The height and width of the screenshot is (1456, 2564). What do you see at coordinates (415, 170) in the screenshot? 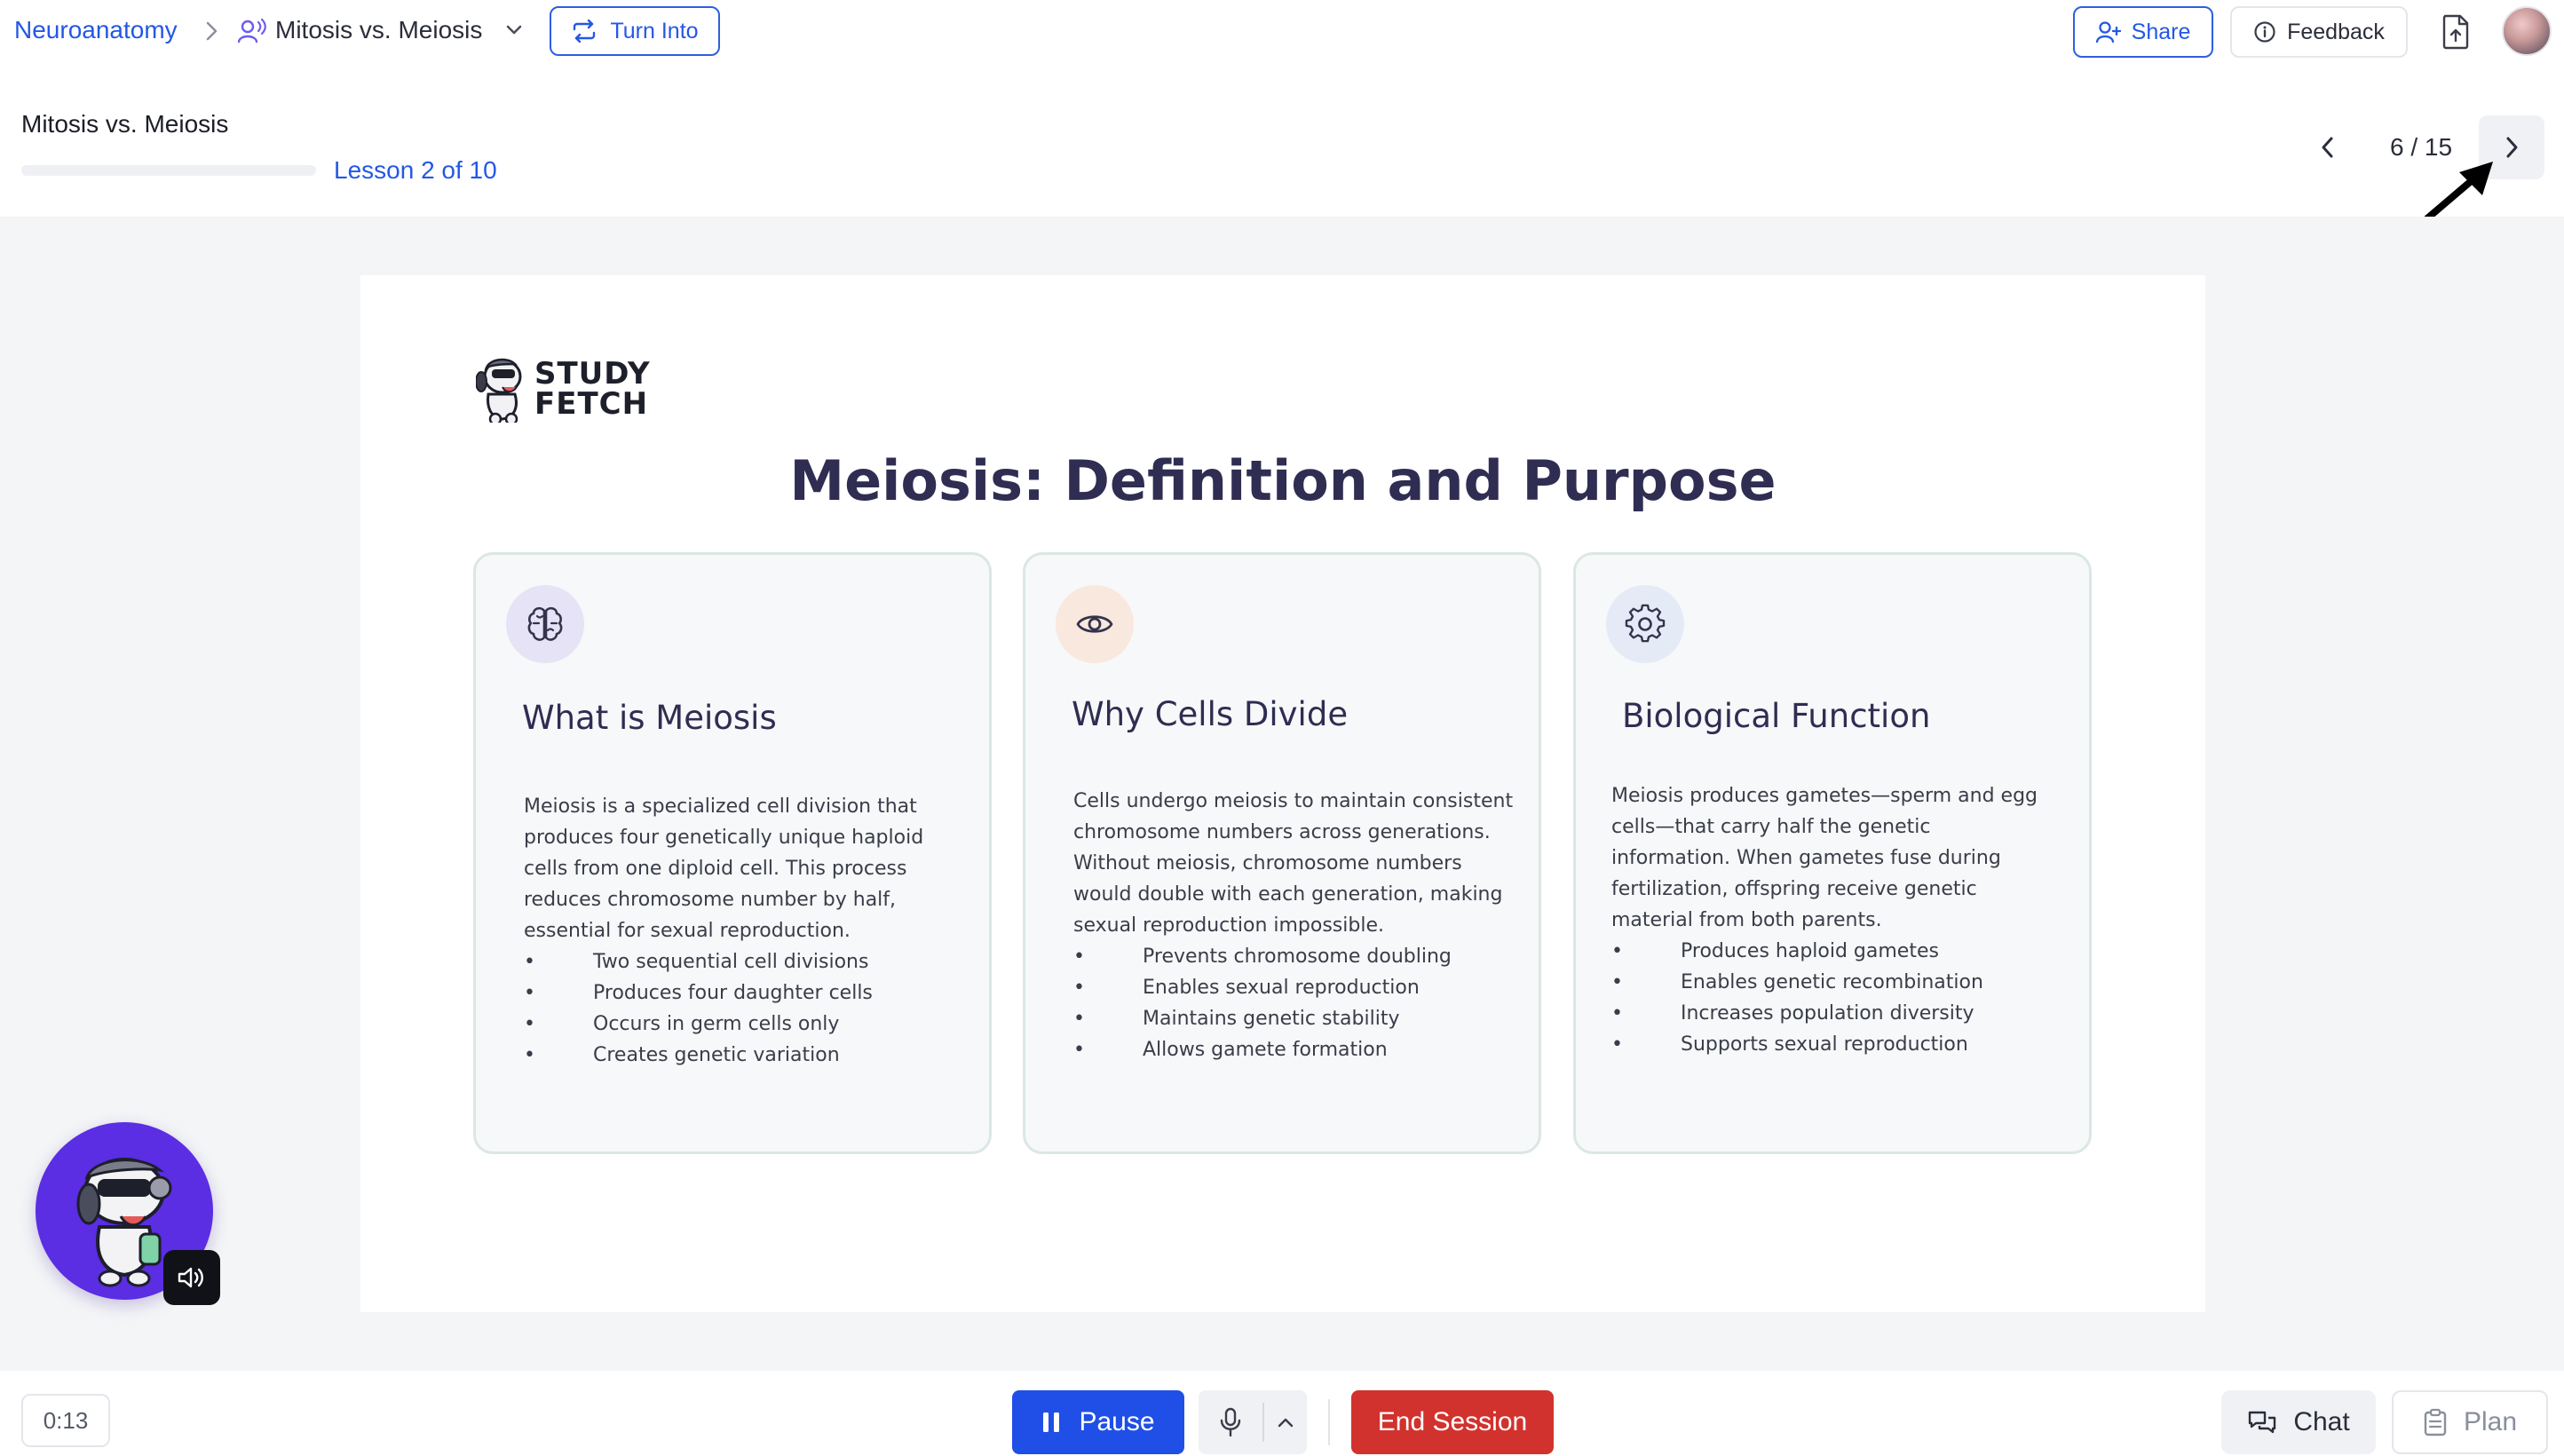
I see `lesson-count: Lesson 2 of 10` at bounding box center [415, 170].